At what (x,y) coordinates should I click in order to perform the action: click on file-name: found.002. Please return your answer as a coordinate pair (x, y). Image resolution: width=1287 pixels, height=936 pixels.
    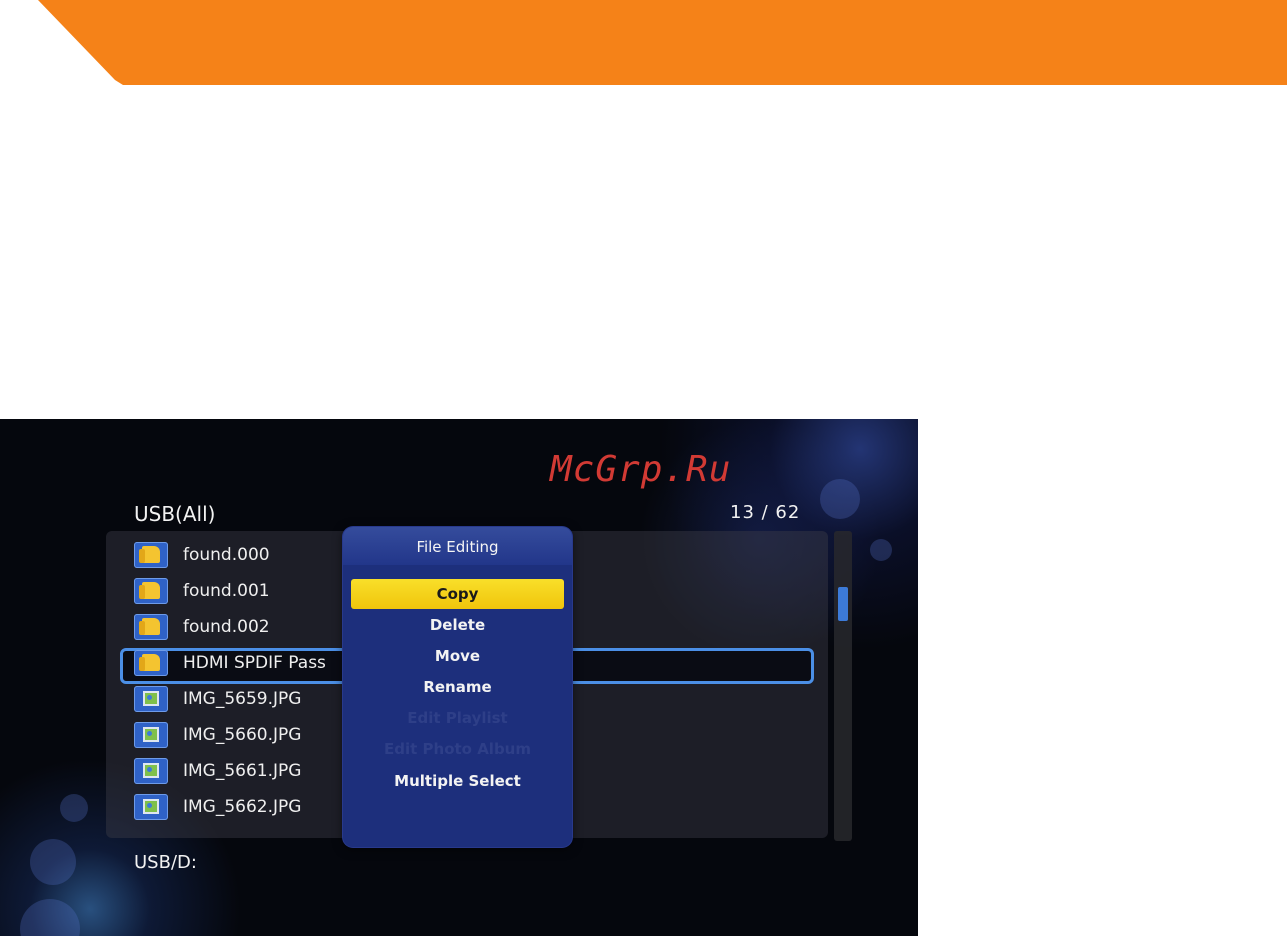
    Looking at the image, I should click on (226, 627).